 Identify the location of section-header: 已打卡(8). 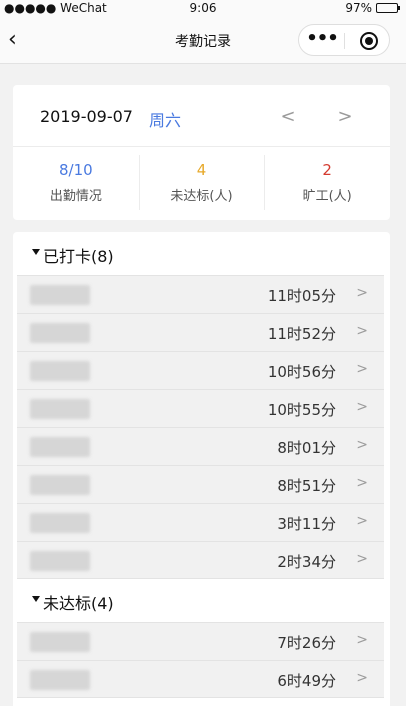
(201, 253).